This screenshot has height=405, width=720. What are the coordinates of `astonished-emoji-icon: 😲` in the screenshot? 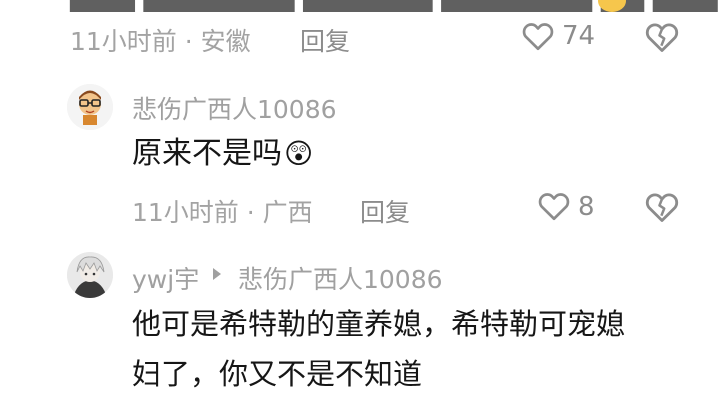 It's located at (299, 153).